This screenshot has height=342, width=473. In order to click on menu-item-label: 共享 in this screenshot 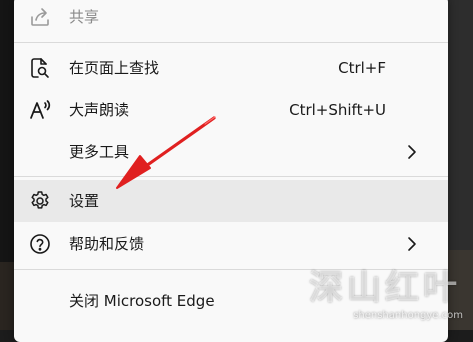, I will do `click(84, 17)`.